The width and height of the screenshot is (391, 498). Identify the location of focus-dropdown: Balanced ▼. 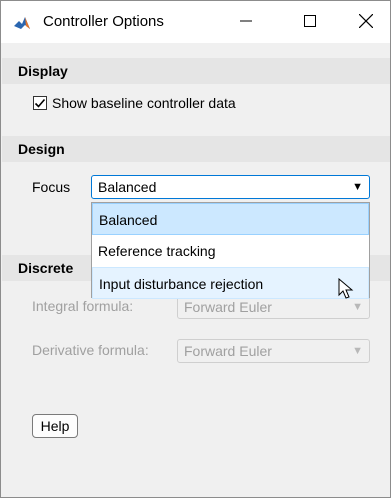
(230, 187).